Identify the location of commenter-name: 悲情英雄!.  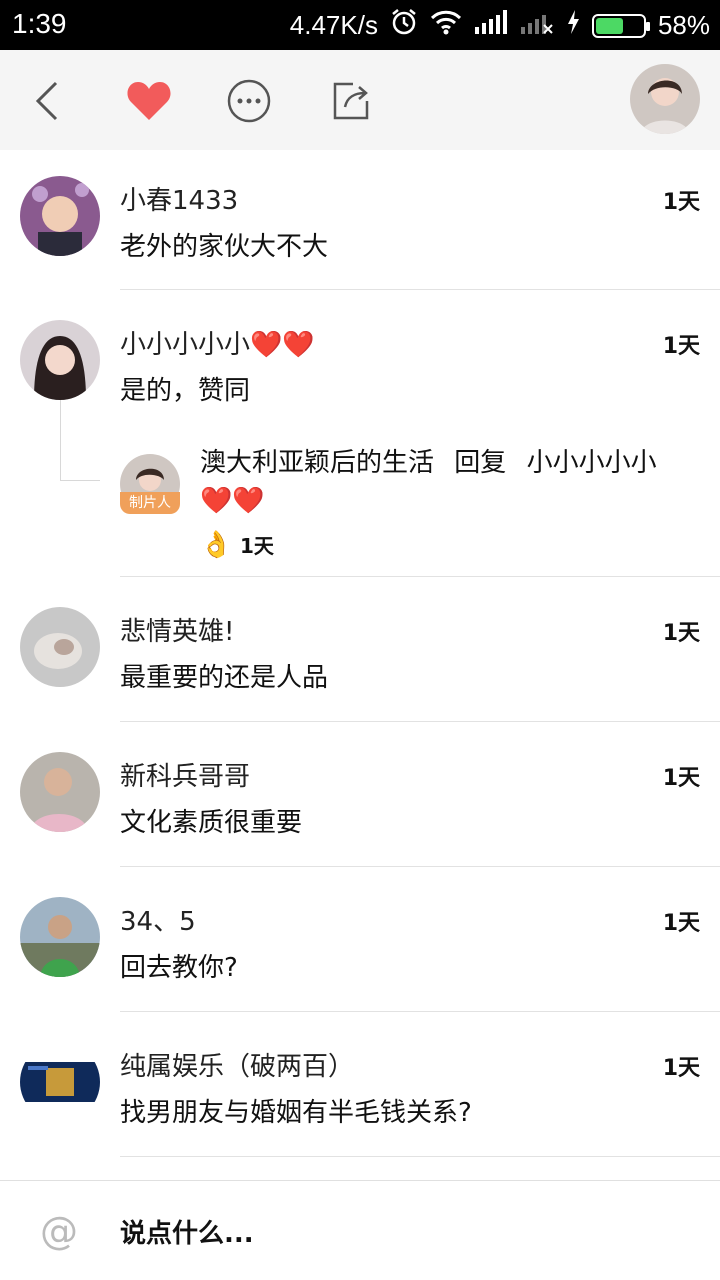
(177, 629).